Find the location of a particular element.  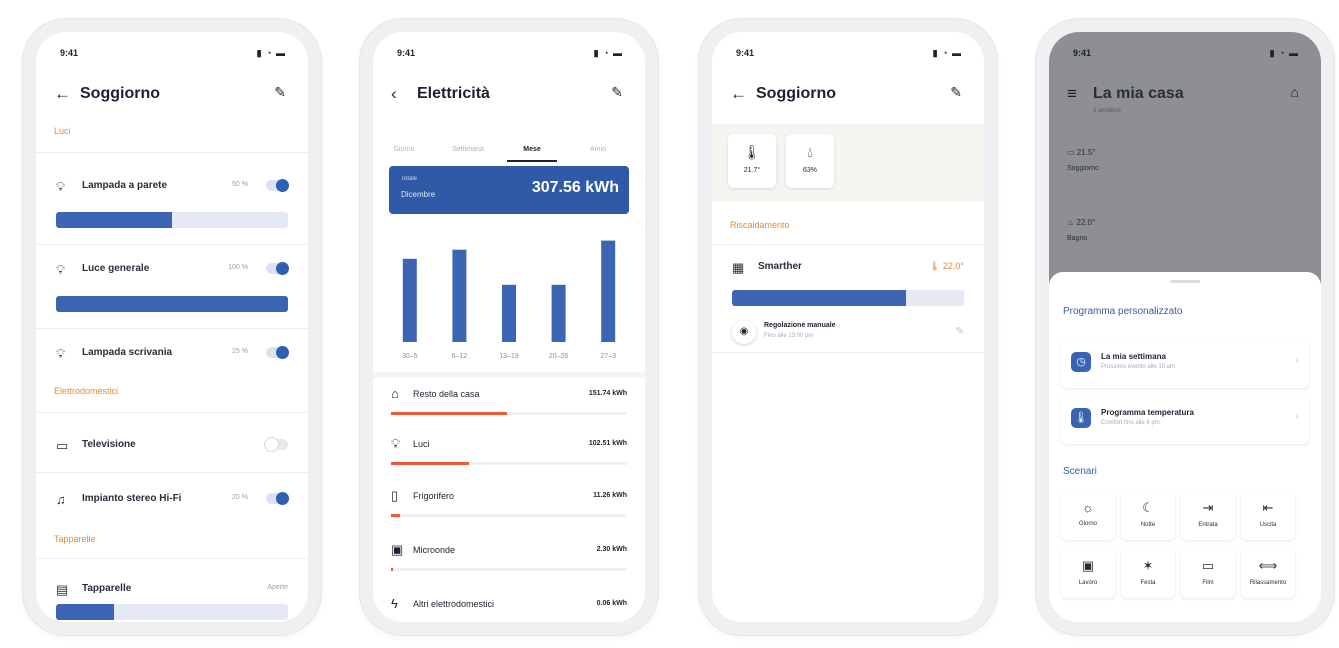

back-chevron-icon: ‹ is located at coordinates (394, 94).